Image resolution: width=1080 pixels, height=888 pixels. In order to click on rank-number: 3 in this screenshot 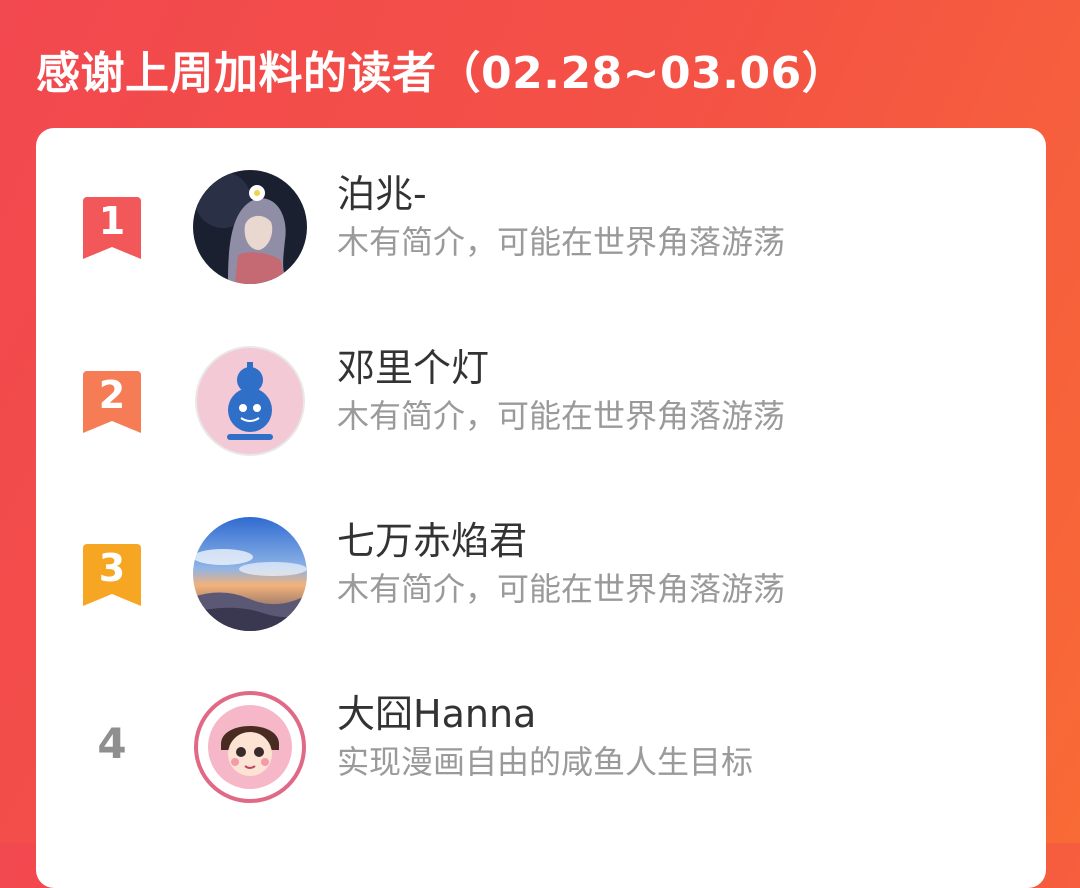, I will do `click(112, 568)`.